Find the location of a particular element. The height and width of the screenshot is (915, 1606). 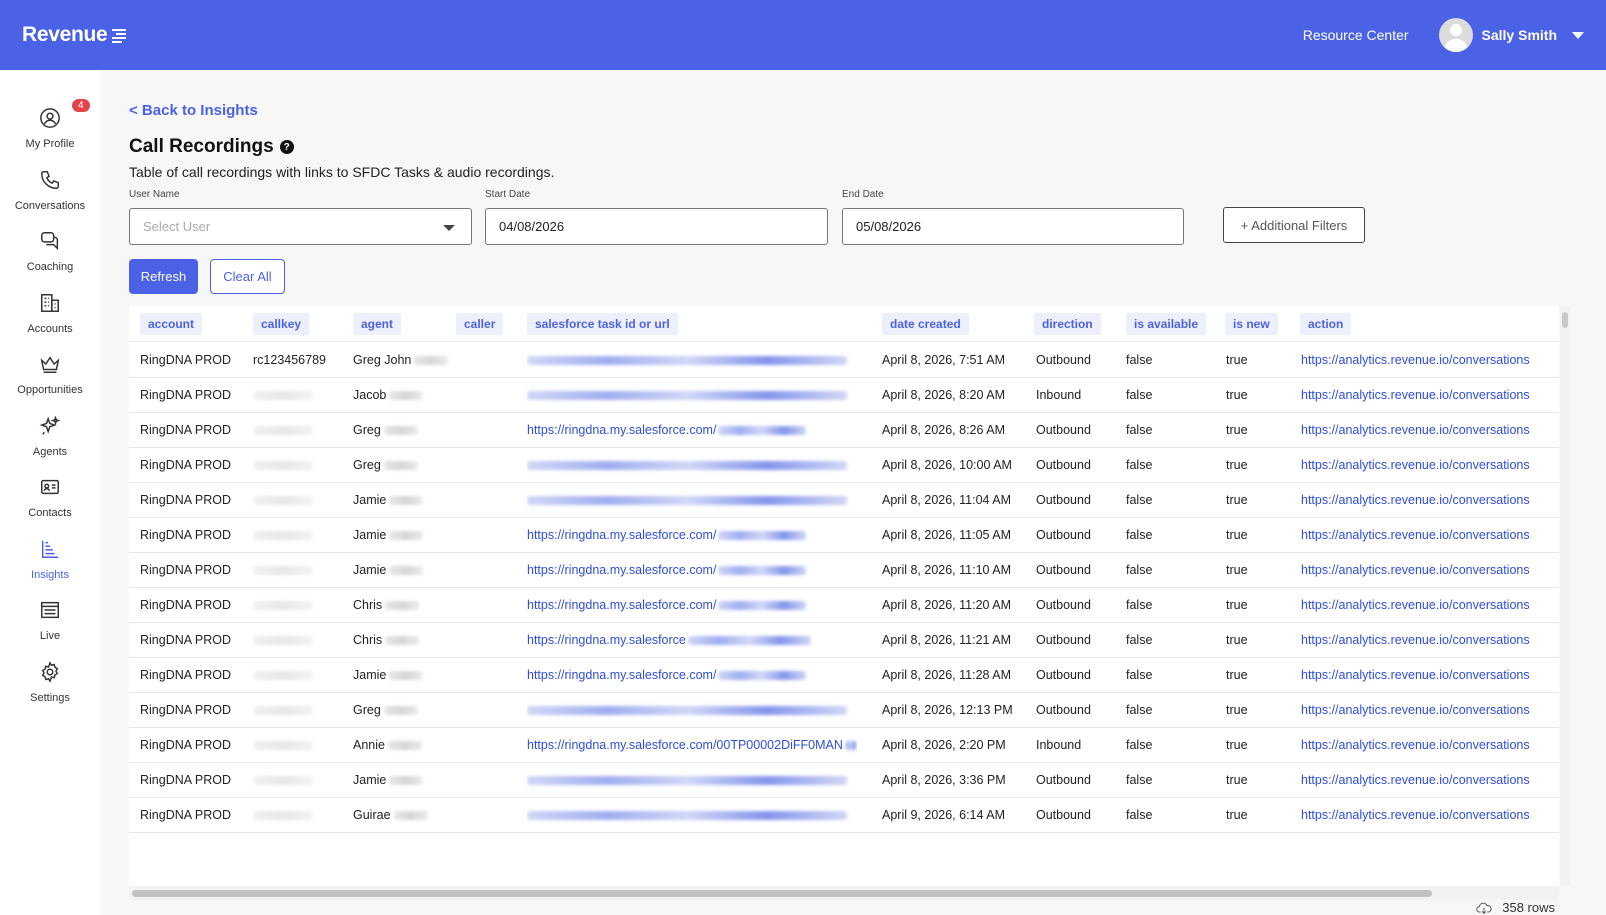

refresh-button: Refresh is located at coordinates (163, 276).